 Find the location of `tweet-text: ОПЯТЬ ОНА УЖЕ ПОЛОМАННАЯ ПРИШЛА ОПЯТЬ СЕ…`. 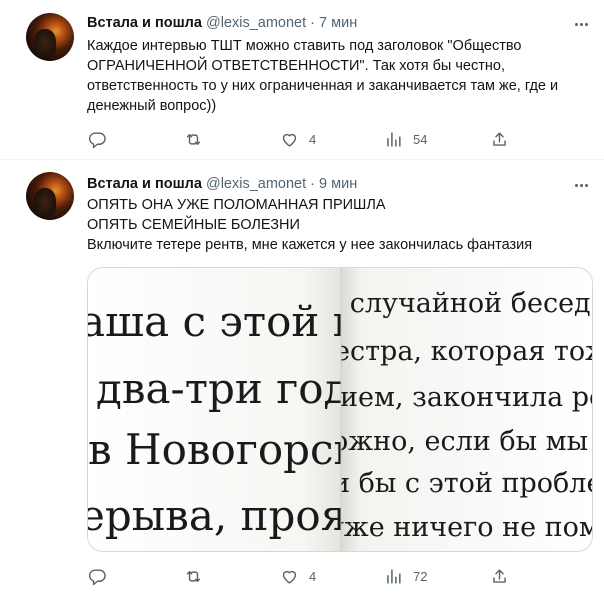

tweet-text: ОПЯТЬ ОНА УЖЕ ПОЛОМАННАЯ ПРИШЛА ОПЯТЬ СЕ… is located at coordinates (332, 225).